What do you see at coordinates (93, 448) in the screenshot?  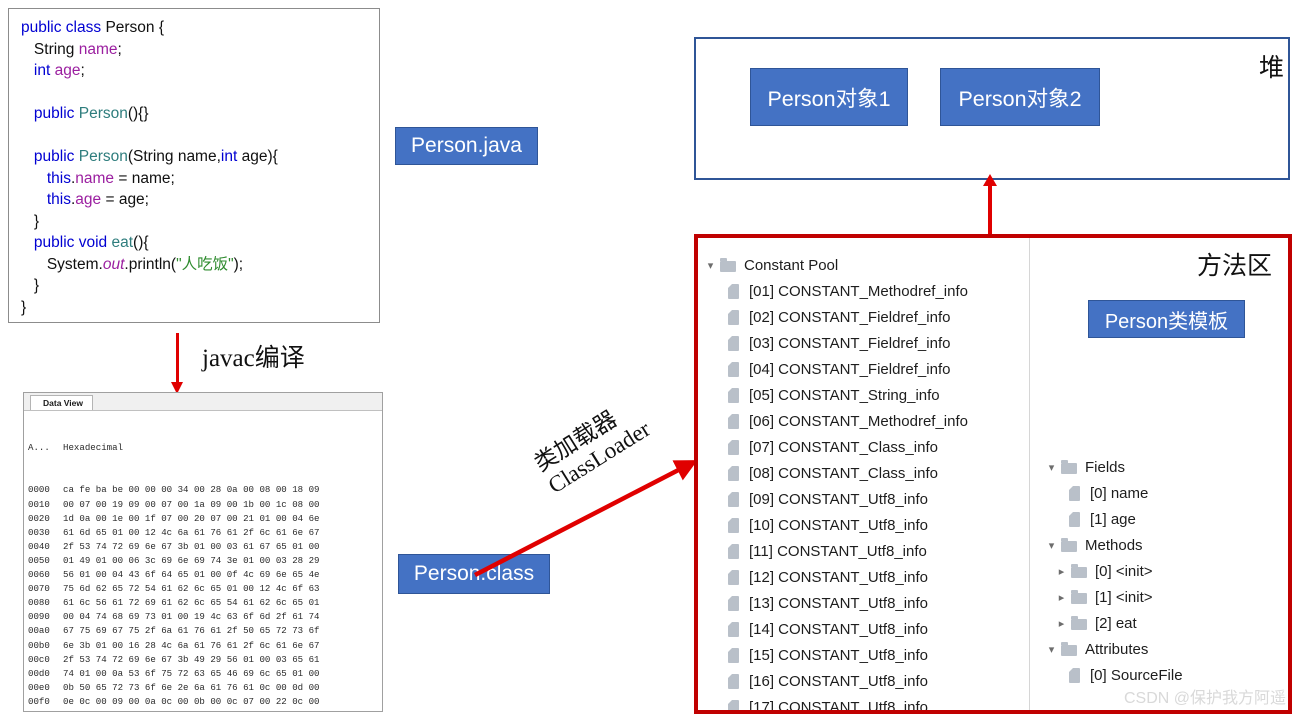 I see `hex-hexadecimal-header: Hexadecimal` at bounding box center [93, 448].